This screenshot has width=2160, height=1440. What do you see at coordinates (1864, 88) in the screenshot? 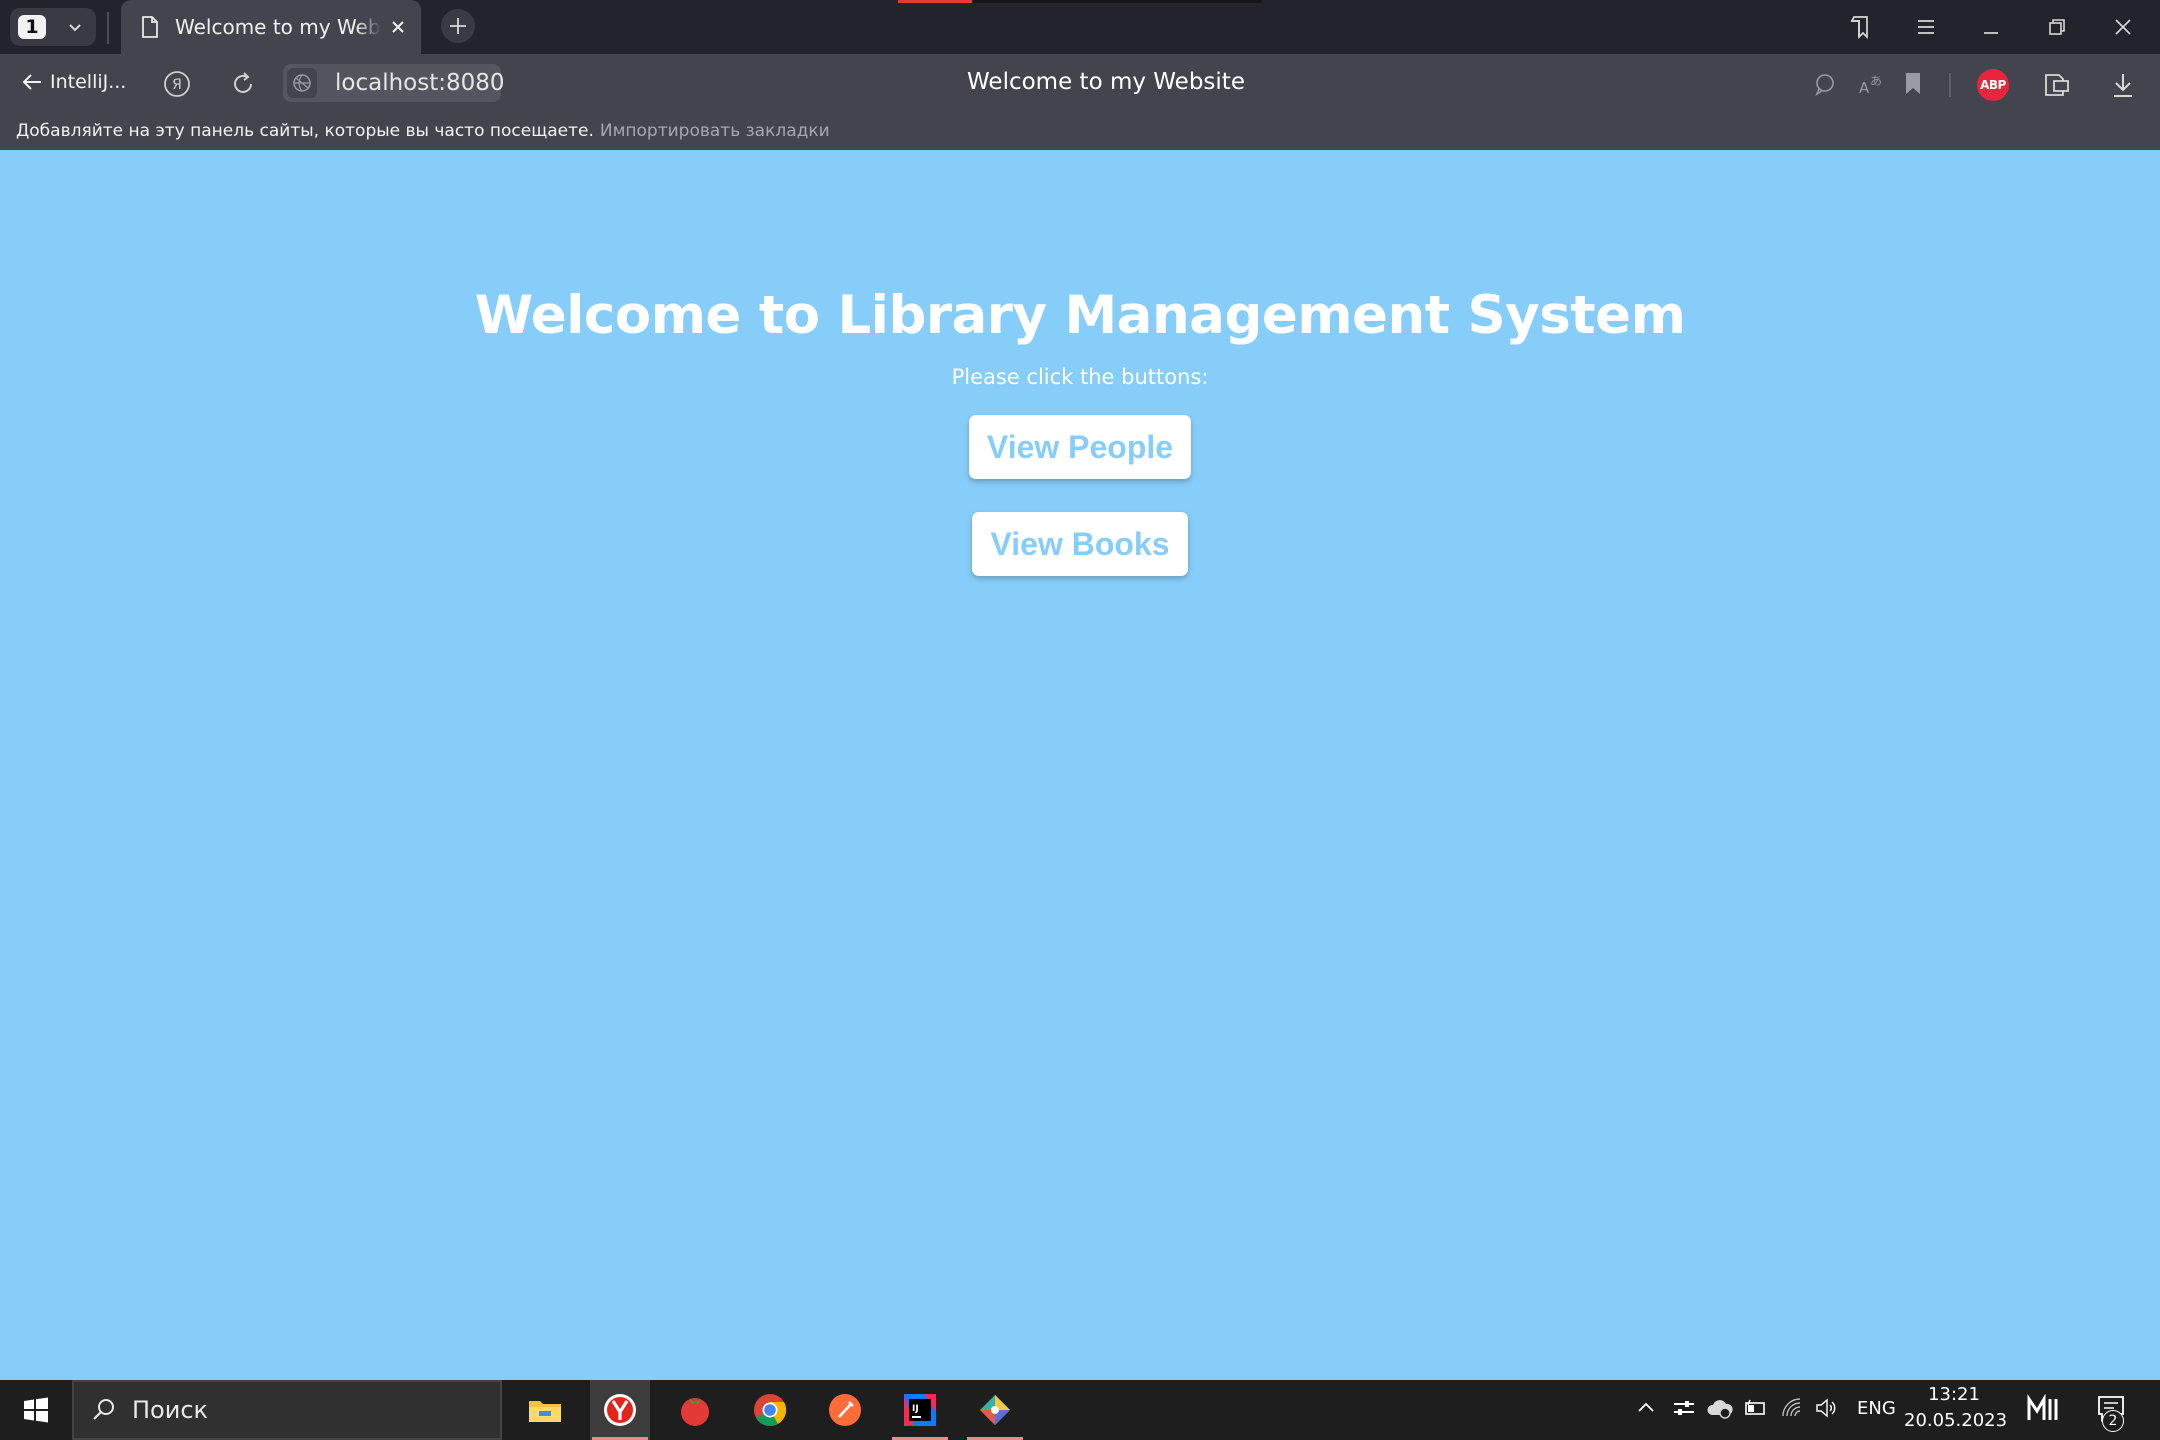
I see `svg-text: A` at bounding box center [1864, 88].